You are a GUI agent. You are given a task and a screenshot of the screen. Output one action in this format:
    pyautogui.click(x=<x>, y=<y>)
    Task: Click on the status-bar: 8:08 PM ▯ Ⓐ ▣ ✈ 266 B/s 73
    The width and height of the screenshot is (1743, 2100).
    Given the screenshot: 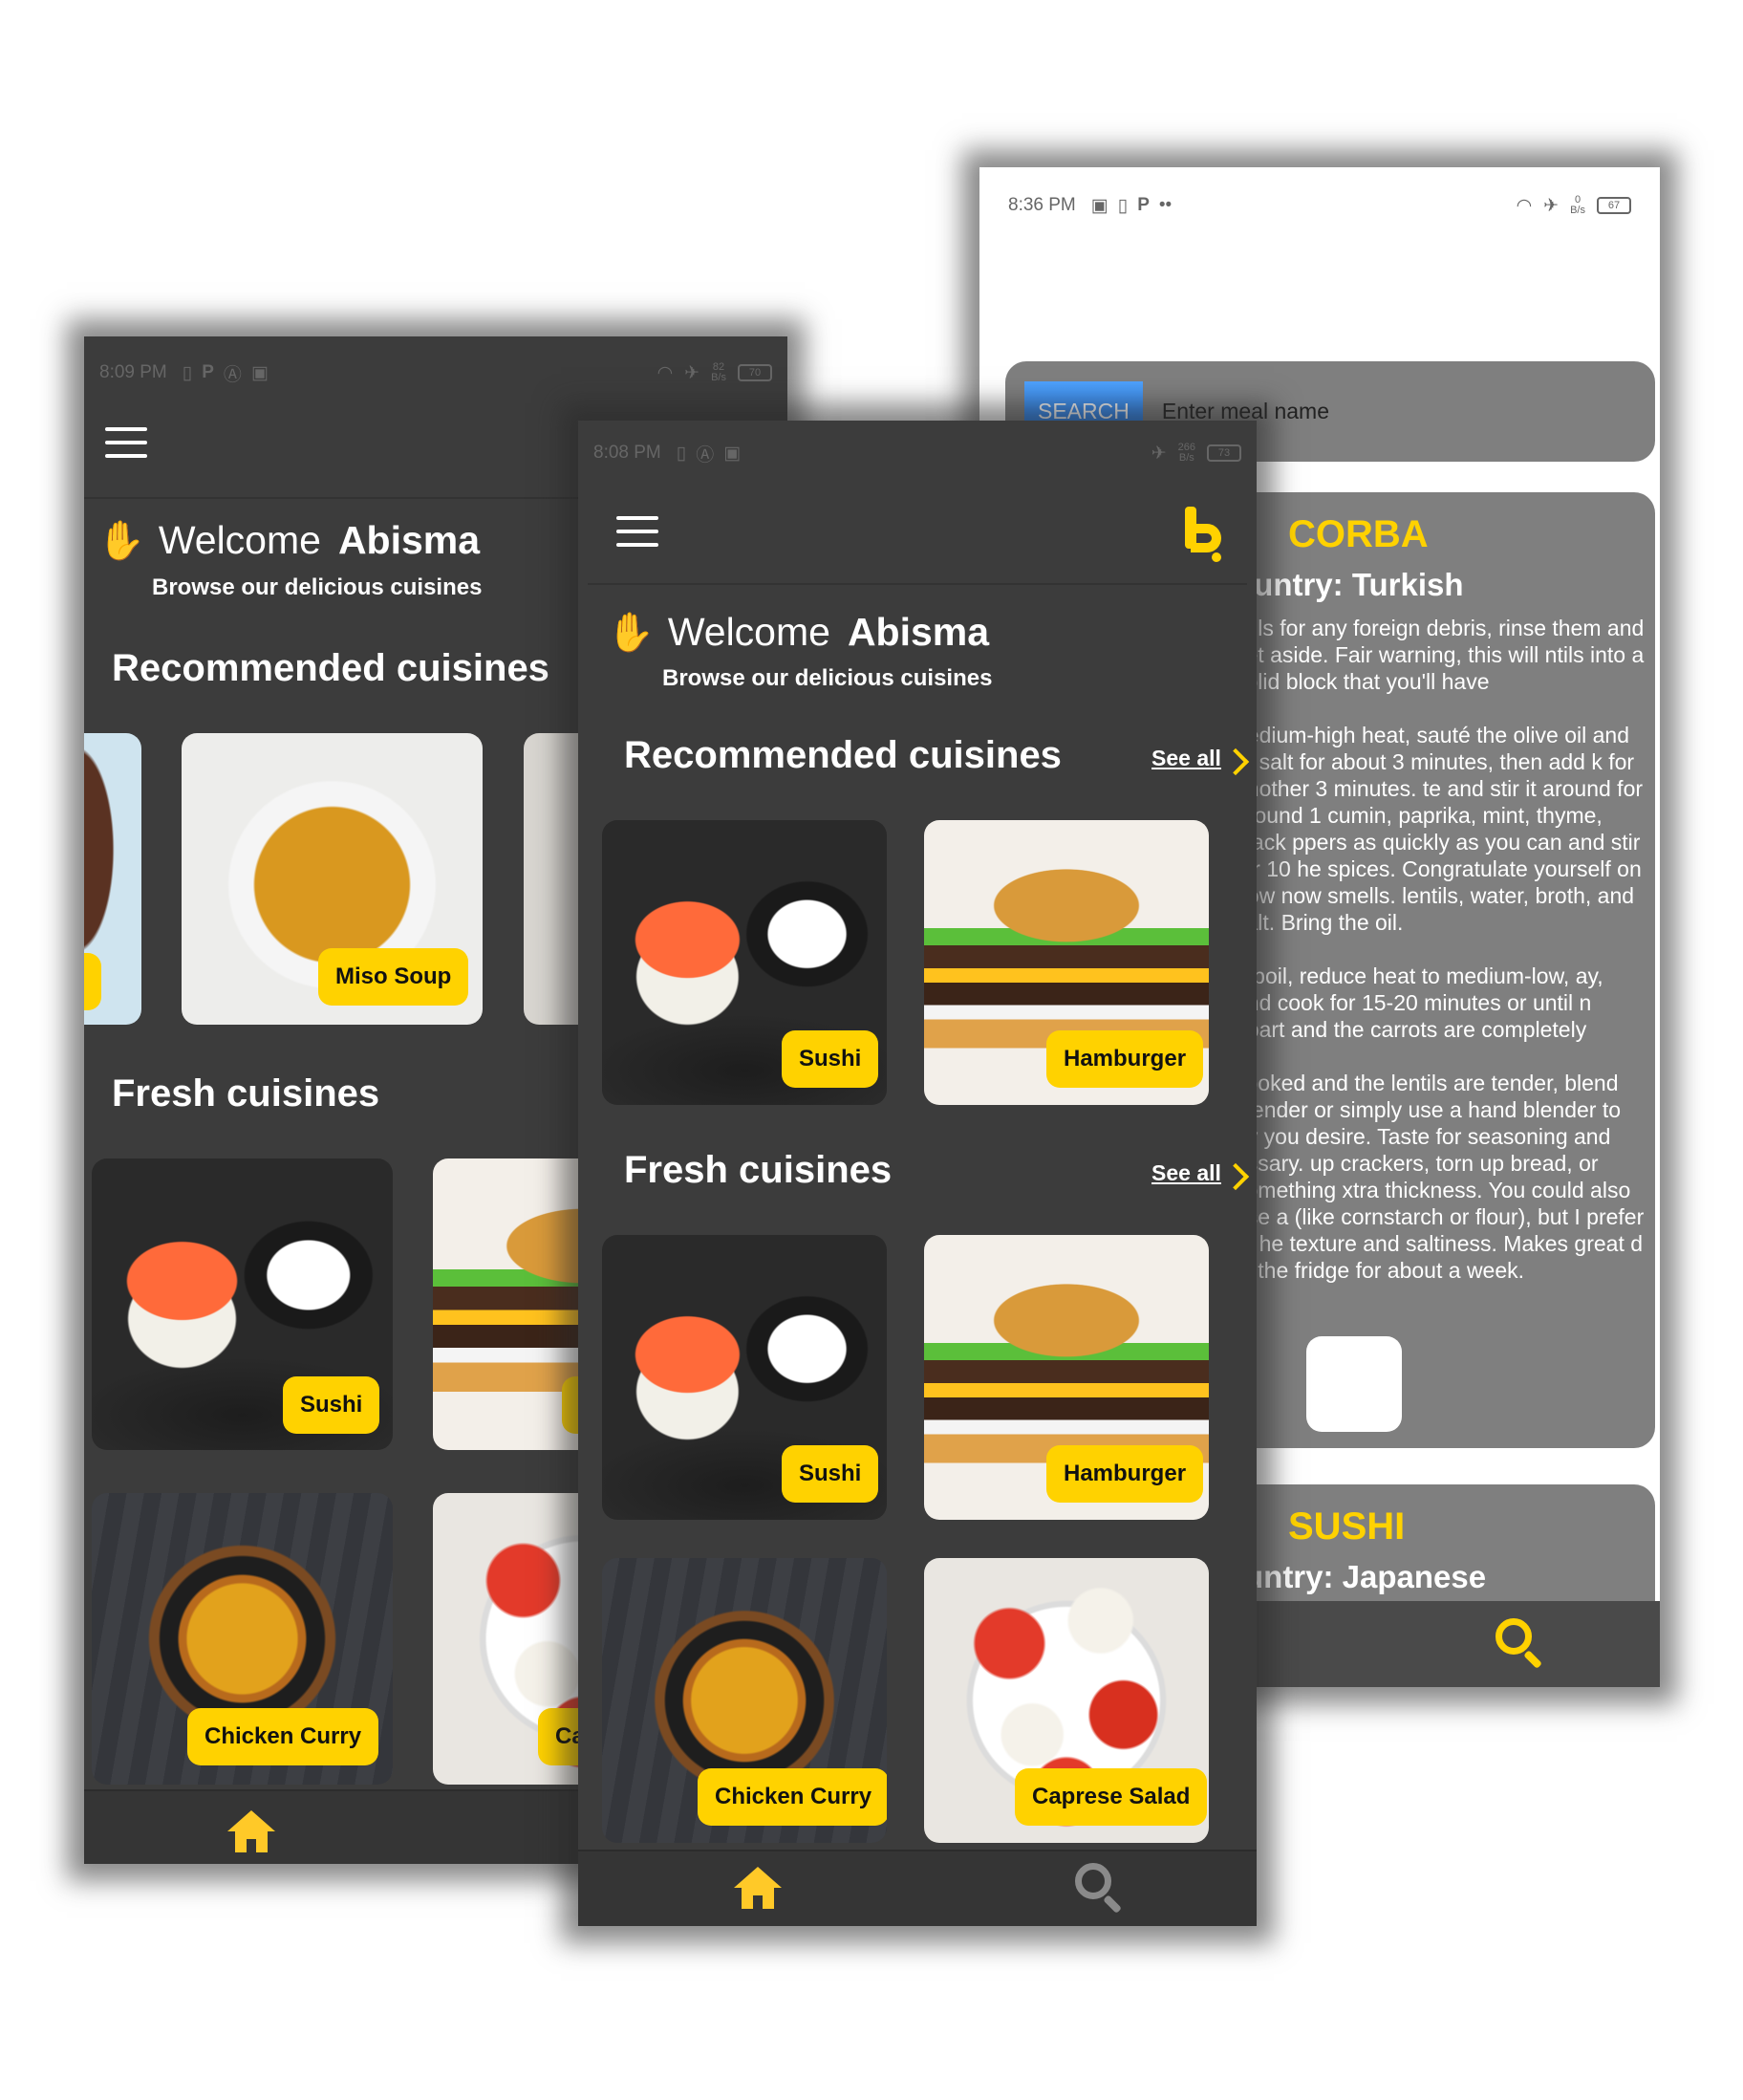 What is the action you would take?
    pyautogui.click(x=917, y=453)
    